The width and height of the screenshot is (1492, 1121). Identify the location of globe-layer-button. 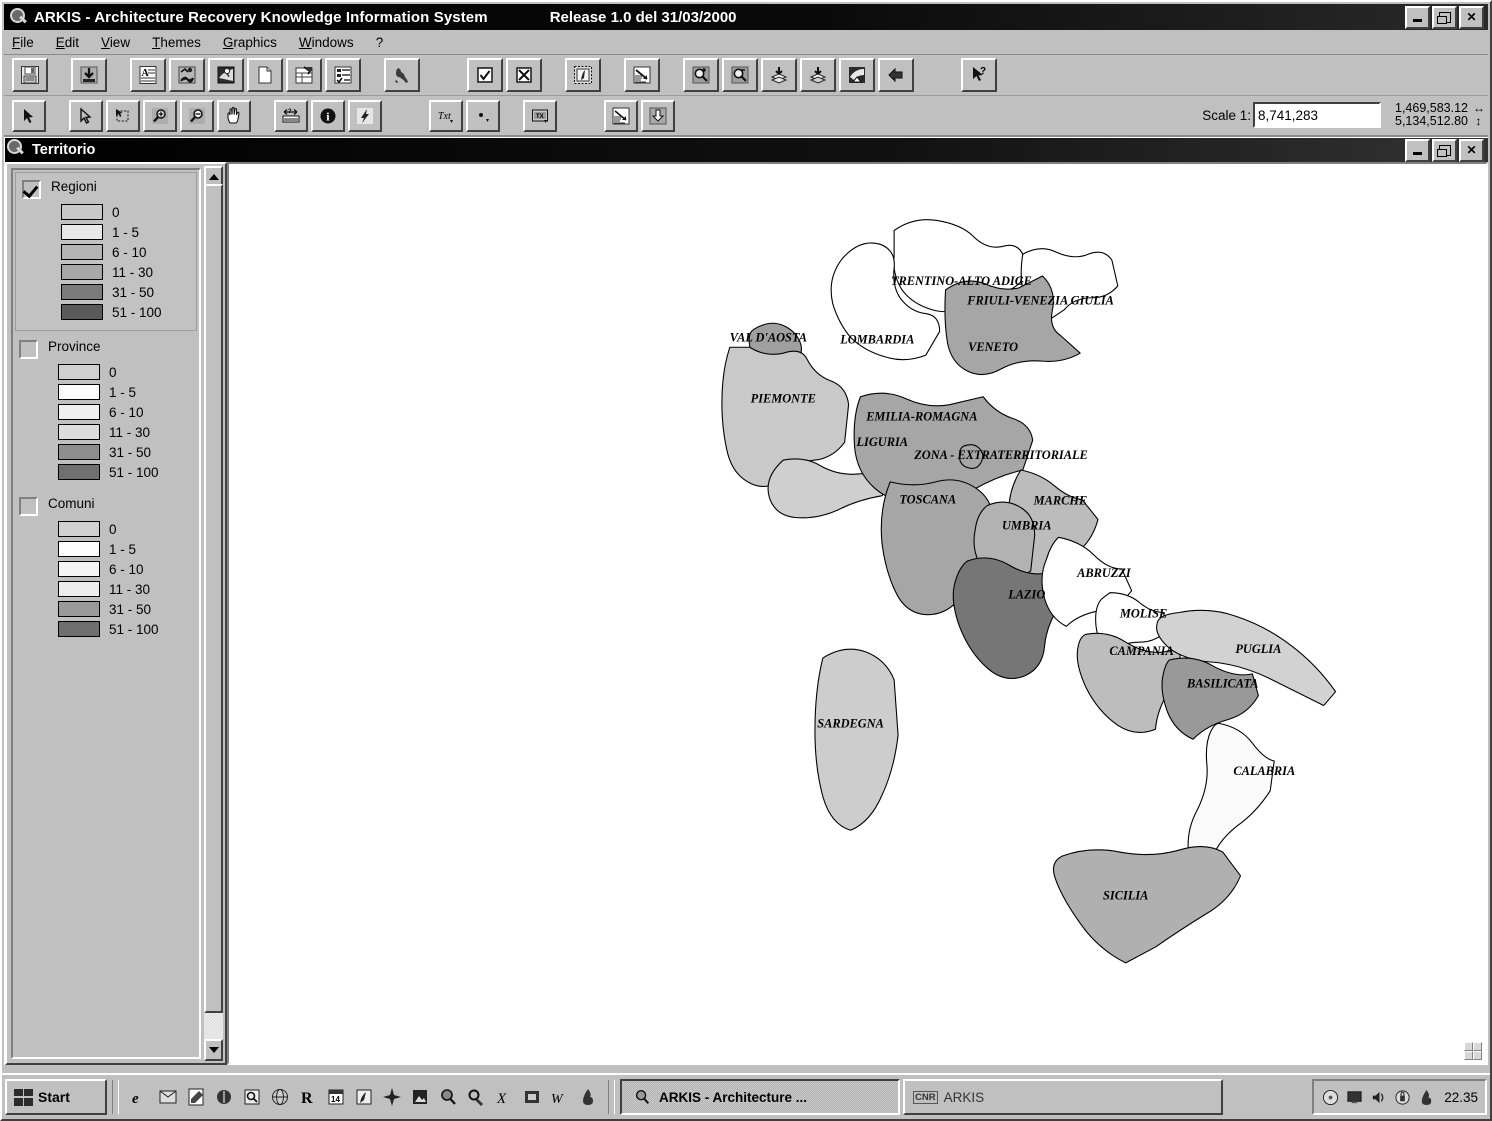
(857, 75).